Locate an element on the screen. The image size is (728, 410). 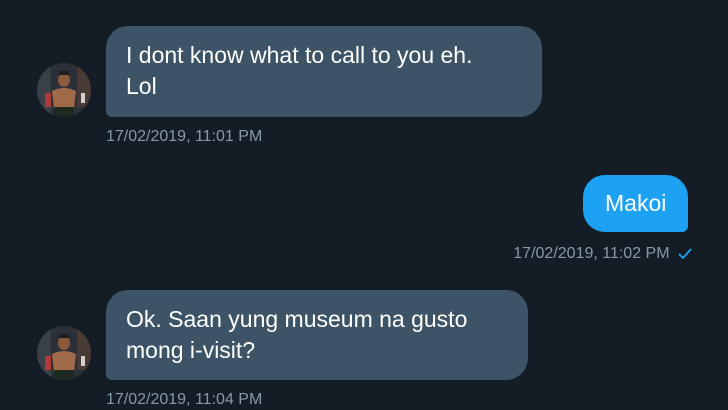
timestamp-text: 17/02/2019, 11:04 PM is located at coordinates (184, 399).